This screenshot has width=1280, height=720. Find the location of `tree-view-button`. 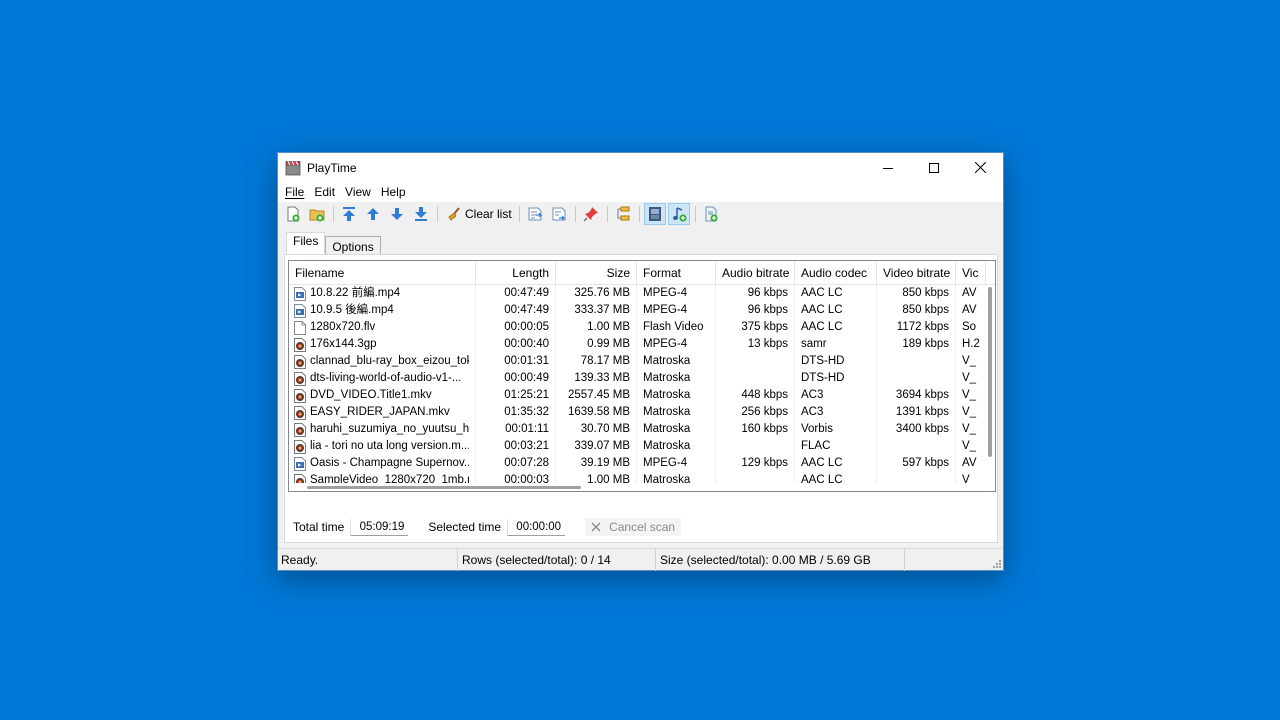

tree-view-button is located at coordinates (623, 214).